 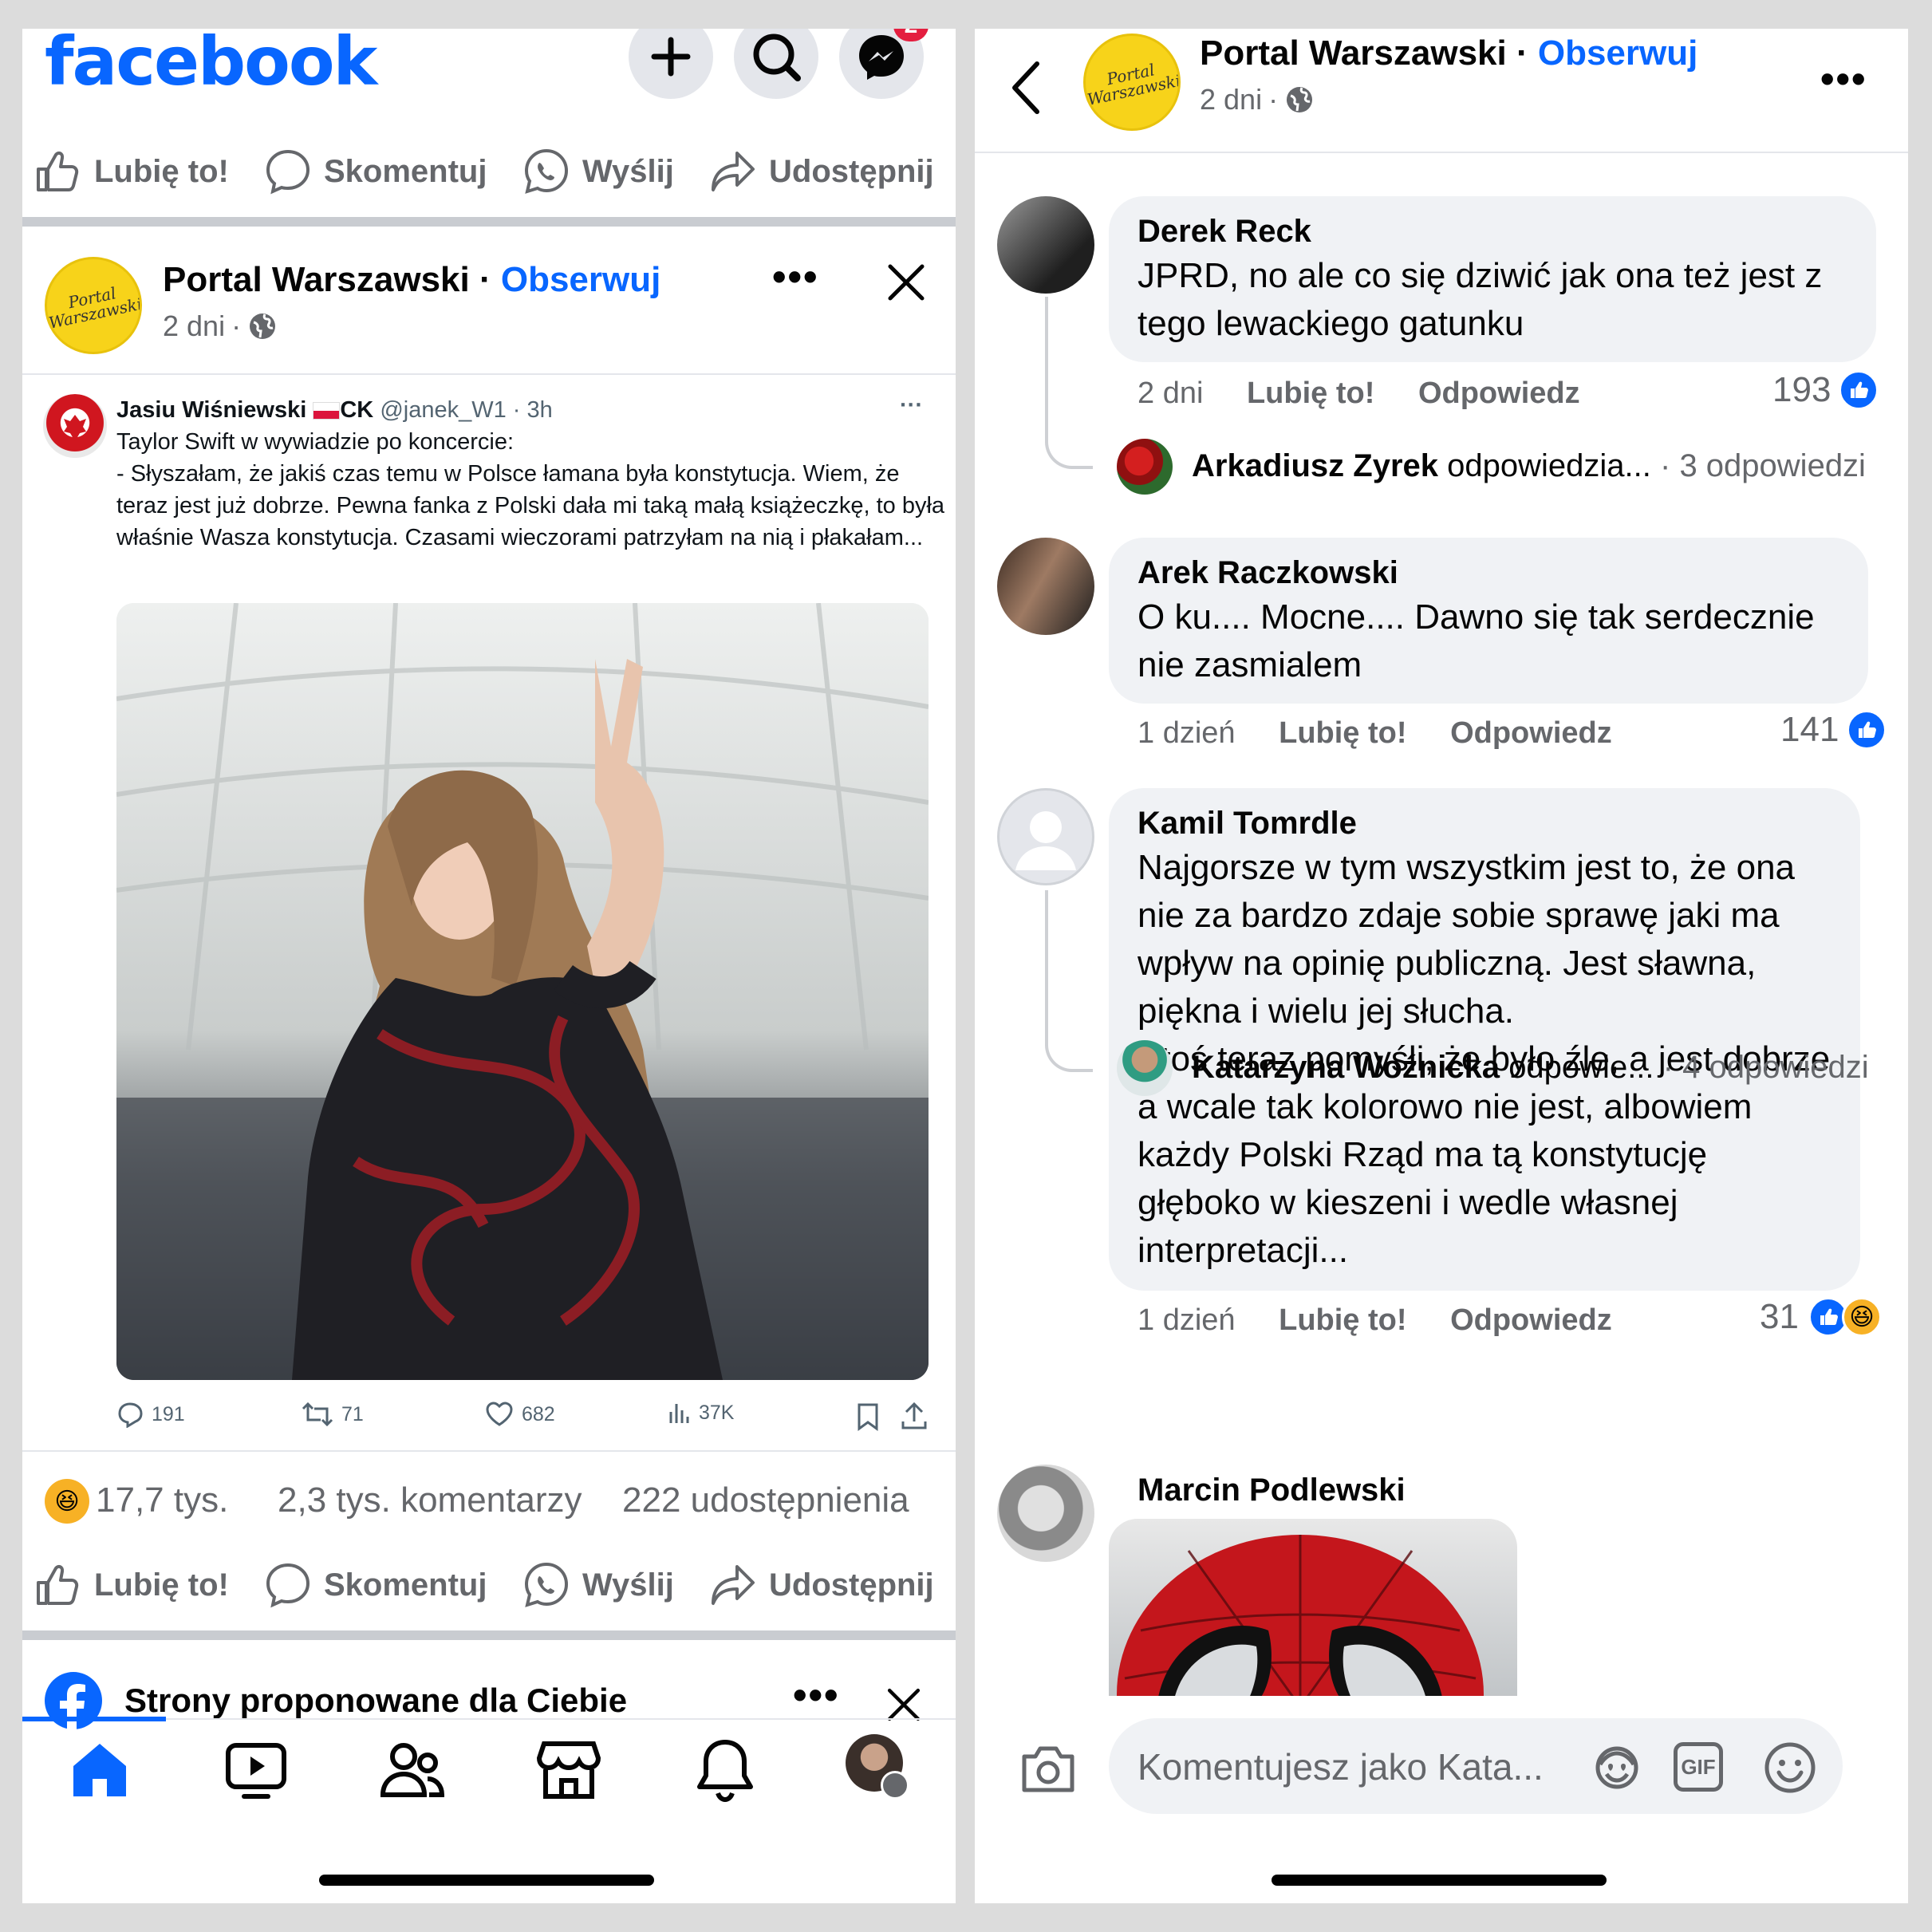 I want to click on comment-image, so click(x=1313, y=1613).